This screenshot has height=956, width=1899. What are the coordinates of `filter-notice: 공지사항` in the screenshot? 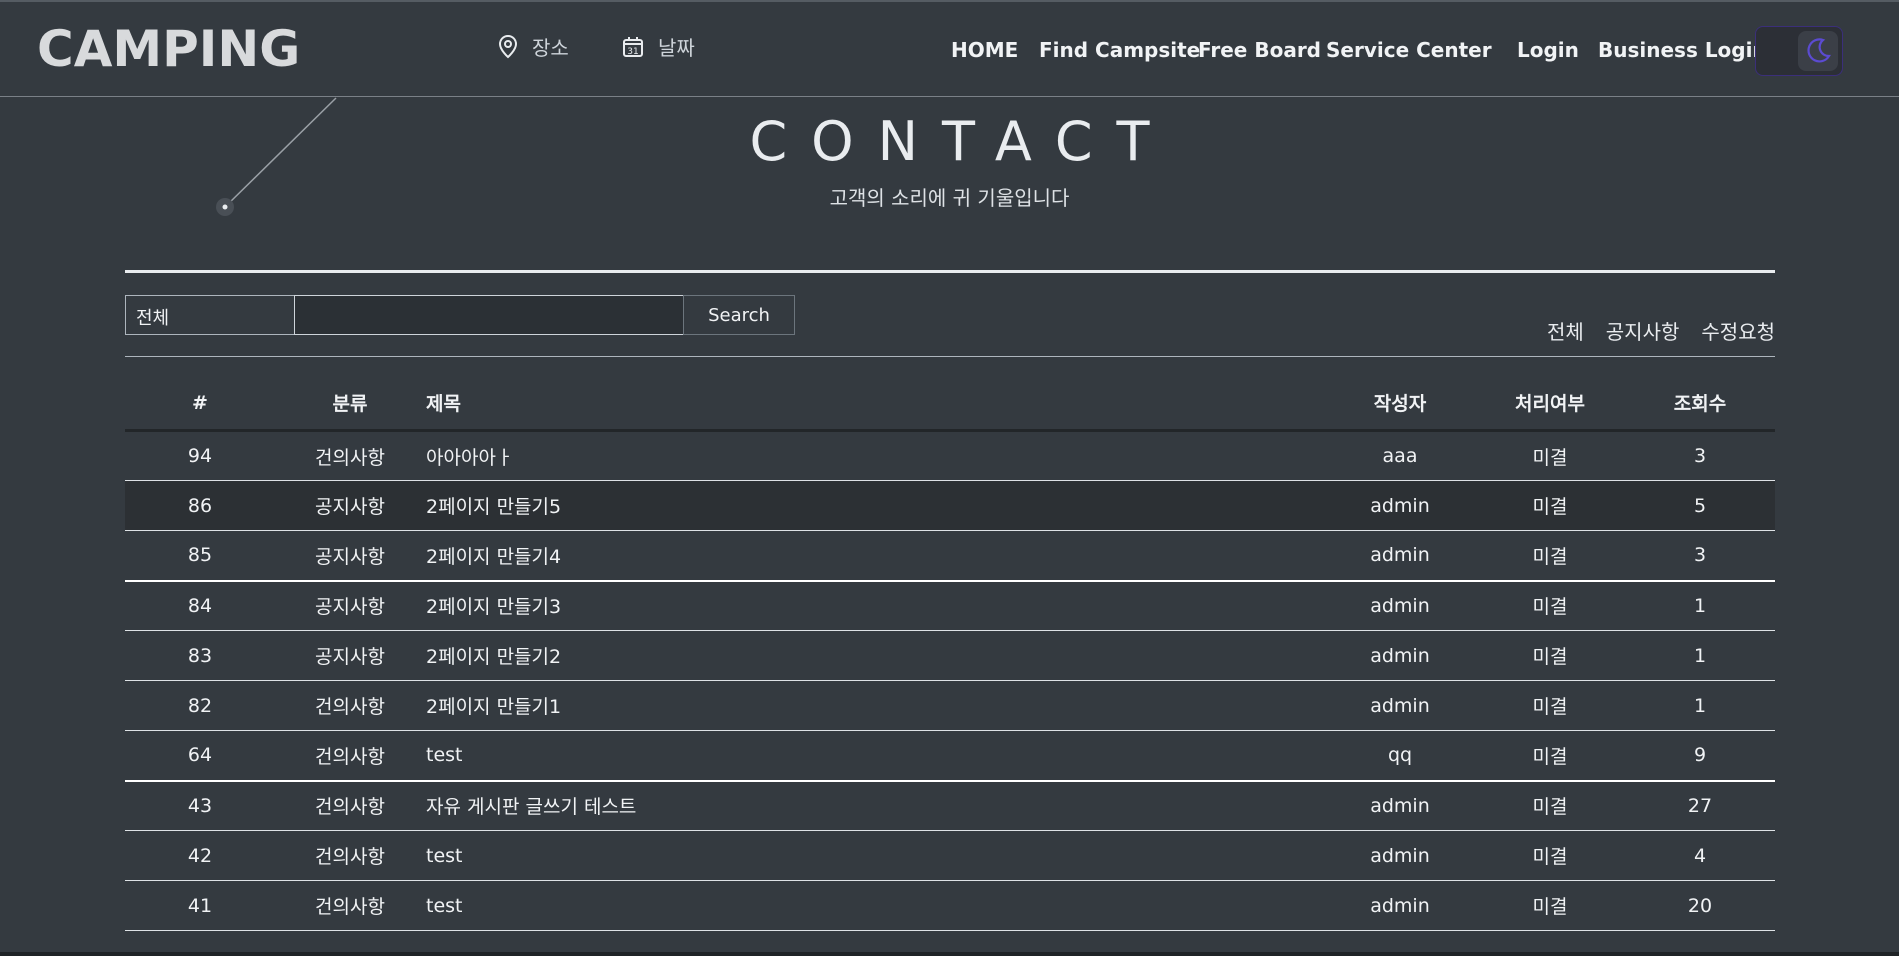 It's located at (1643, 330).